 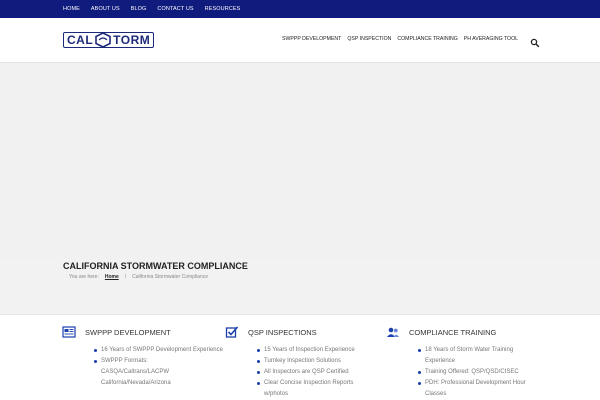 I want to click on top-nav: HOME ABOUT US BLOG CONTACT US RESOURCES, so click(x=157, y=9).